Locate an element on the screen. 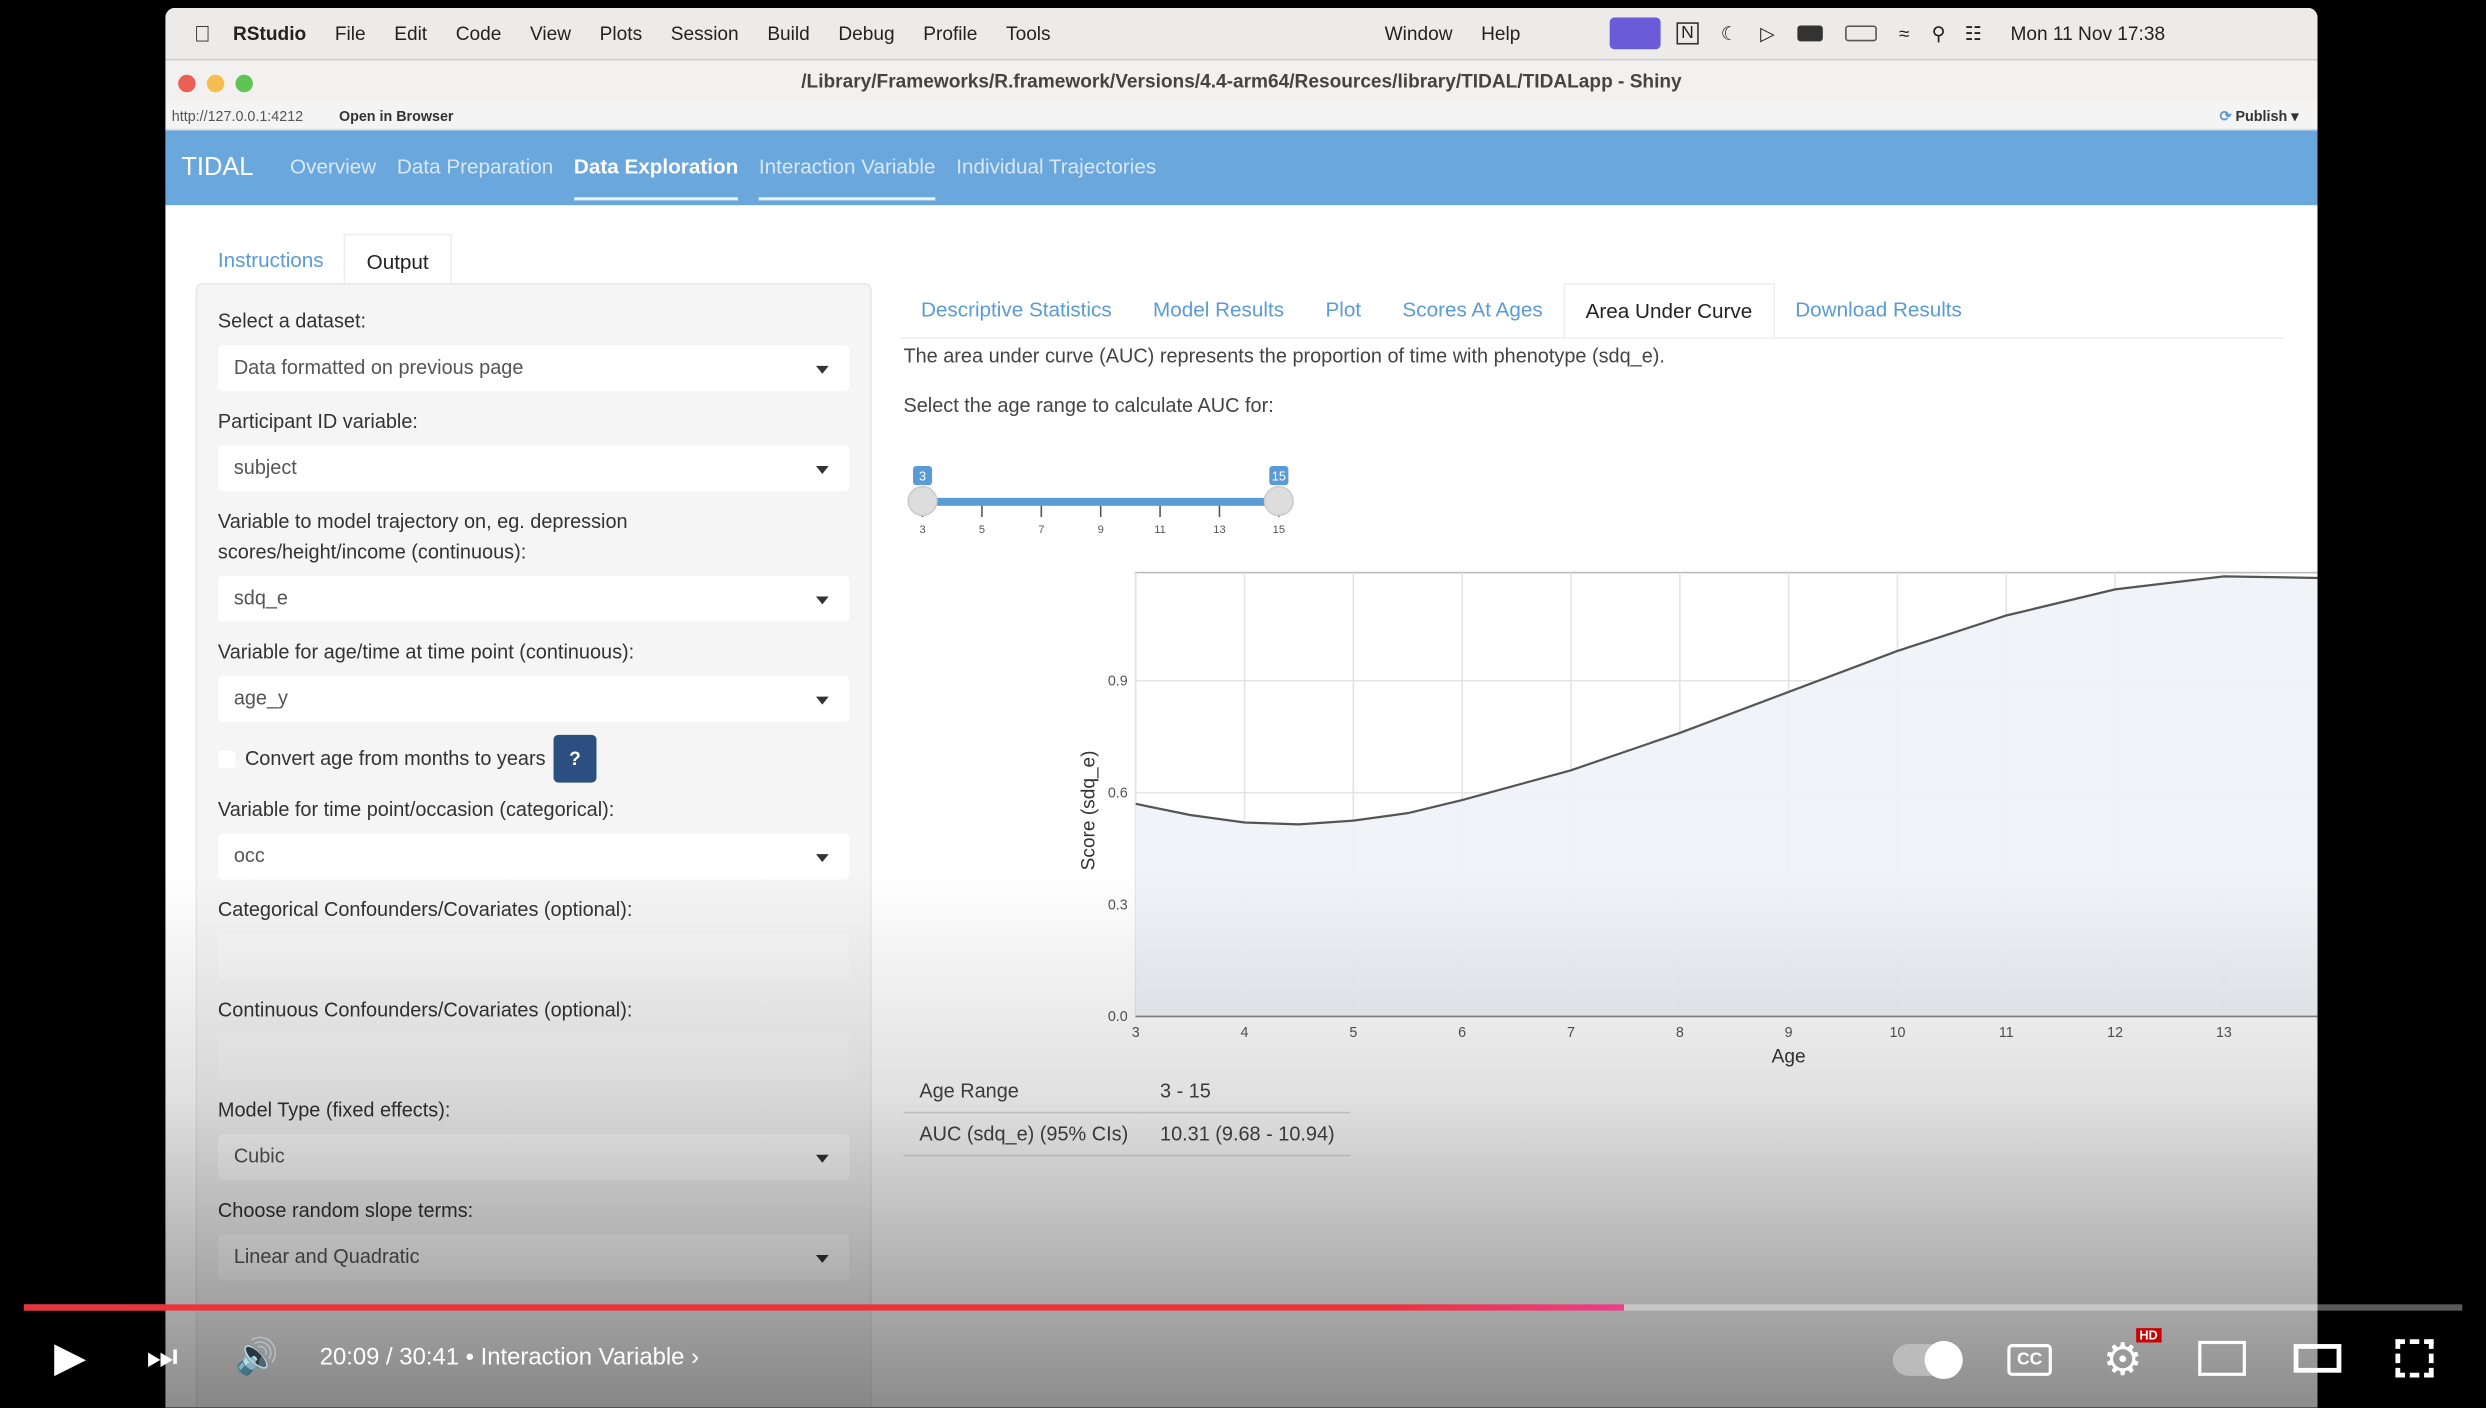 The height and width of the screenshot is (1408, 2486). search-icon: ⚲ is located at coordinates (1939, 33).